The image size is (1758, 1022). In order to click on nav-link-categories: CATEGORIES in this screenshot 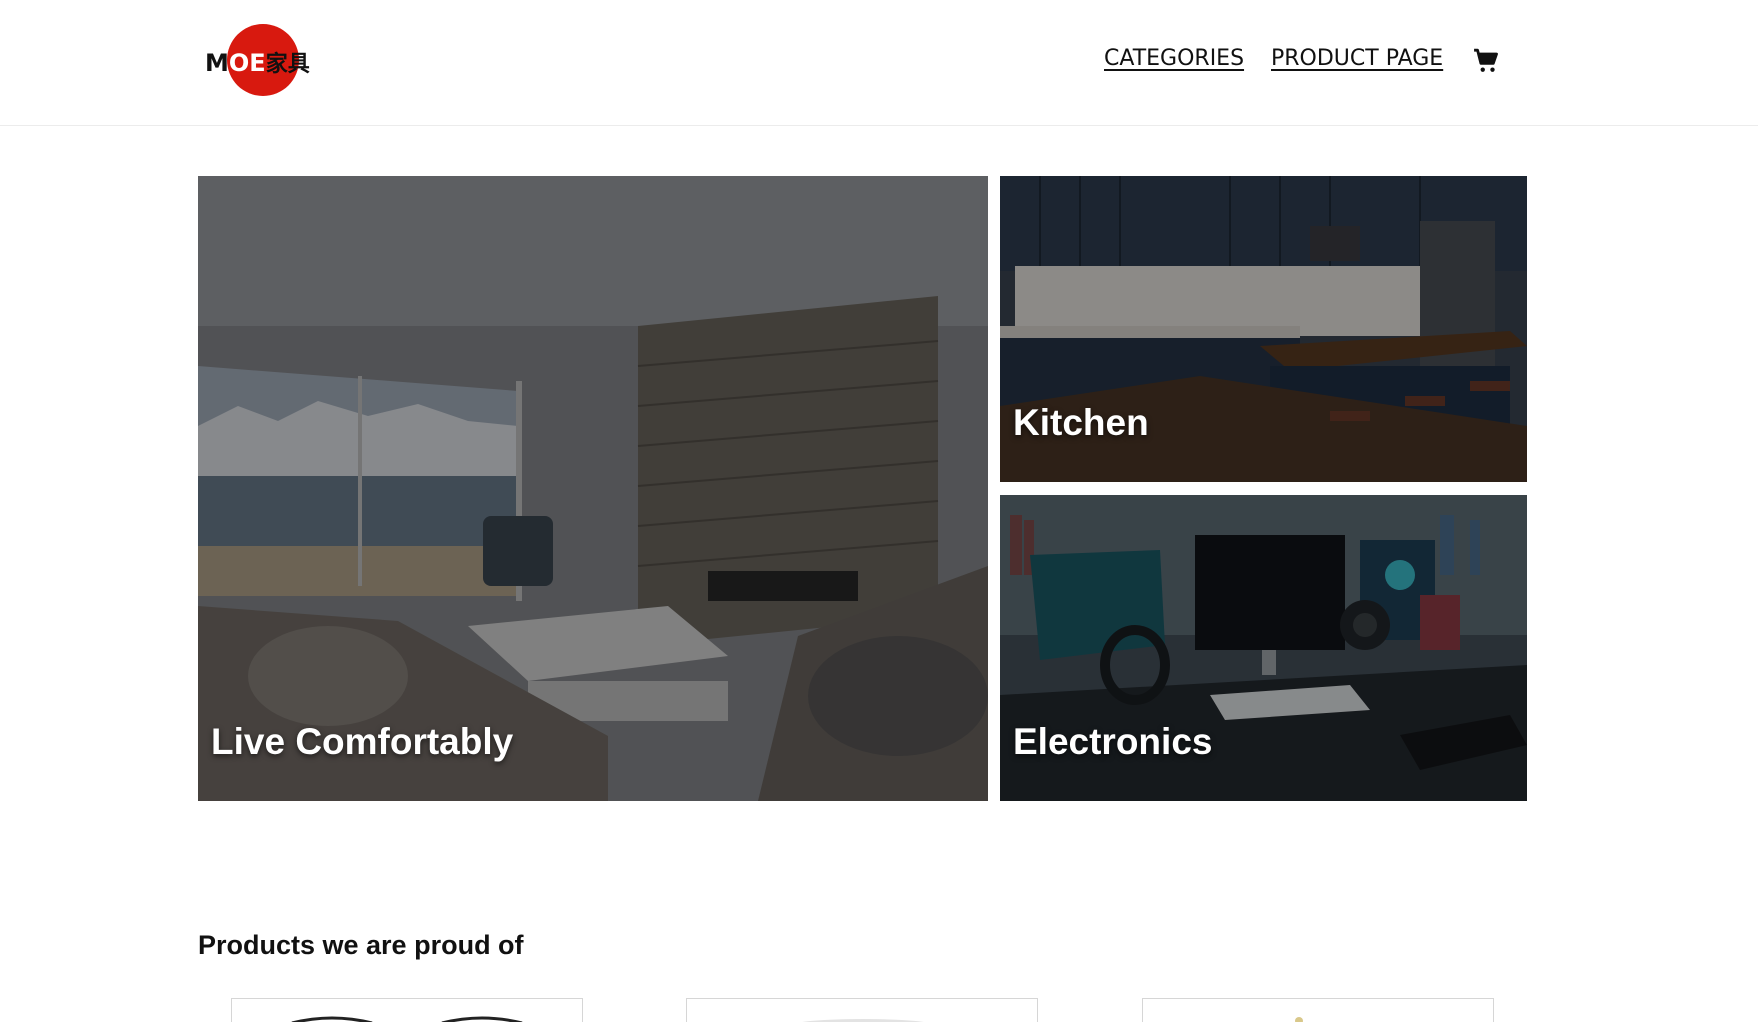, I will do `click(1174, 58)`.